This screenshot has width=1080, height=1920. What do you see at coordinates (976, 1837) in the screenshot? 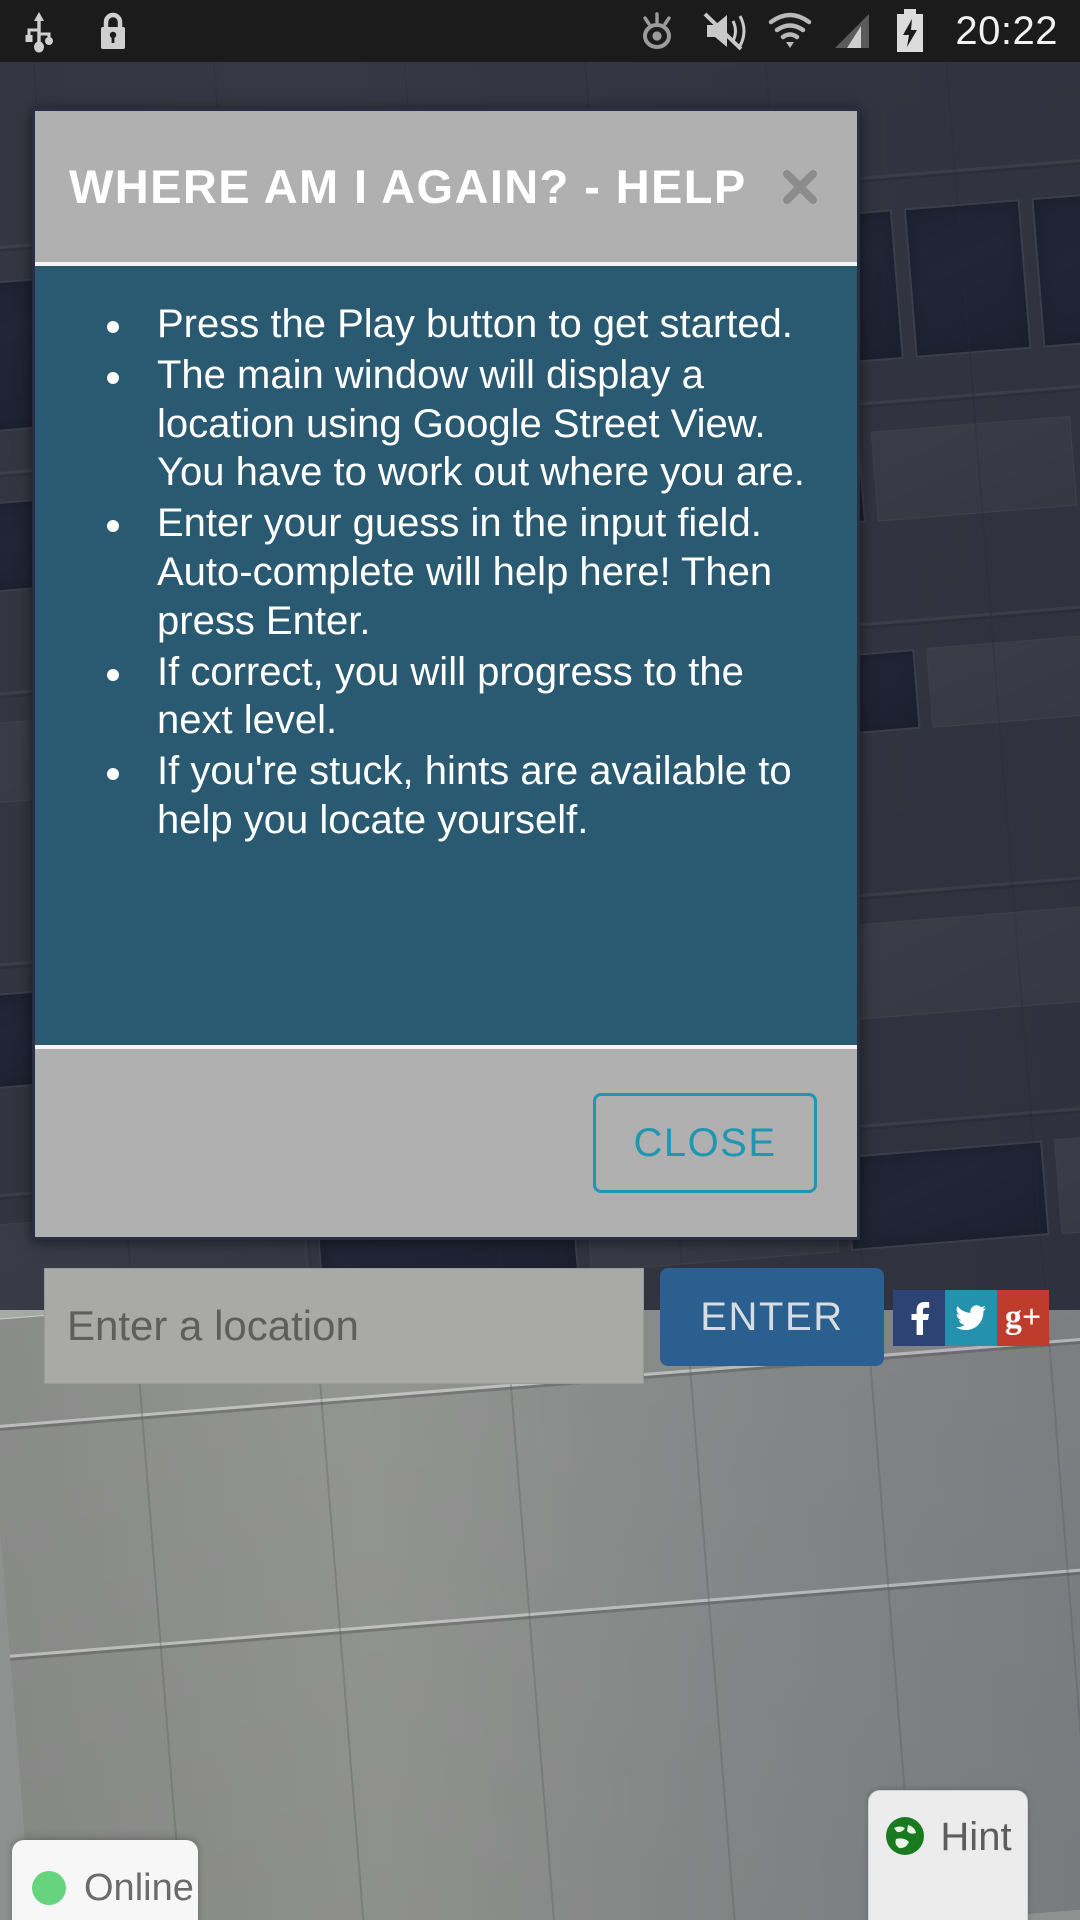
I see `hint-label: Hint` at bounding box center [976, 1837].